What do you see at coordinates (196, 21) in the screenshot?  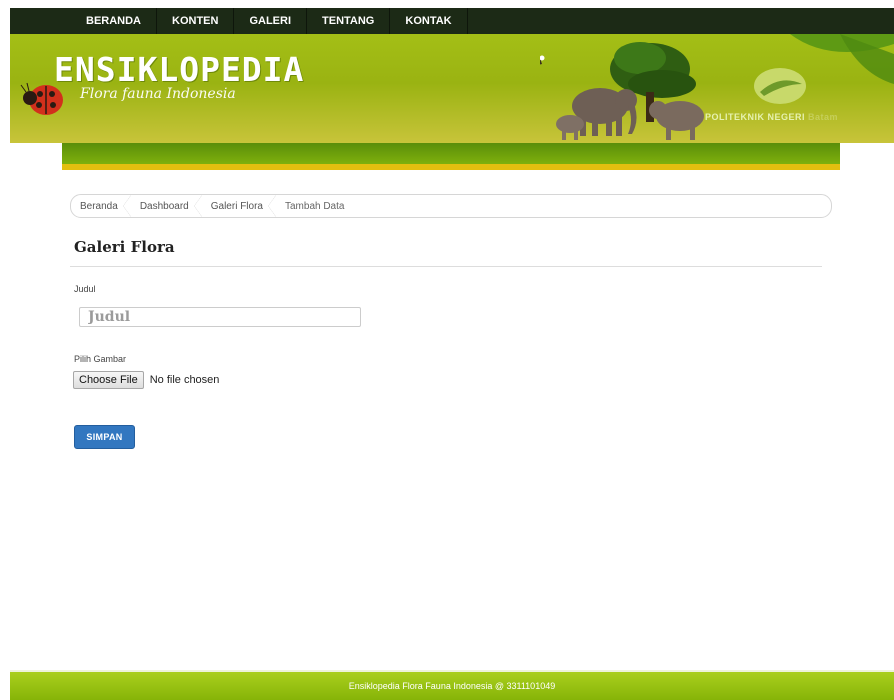 I see `nav-item-konten: KONTEN` at bounding box center [196, 21].